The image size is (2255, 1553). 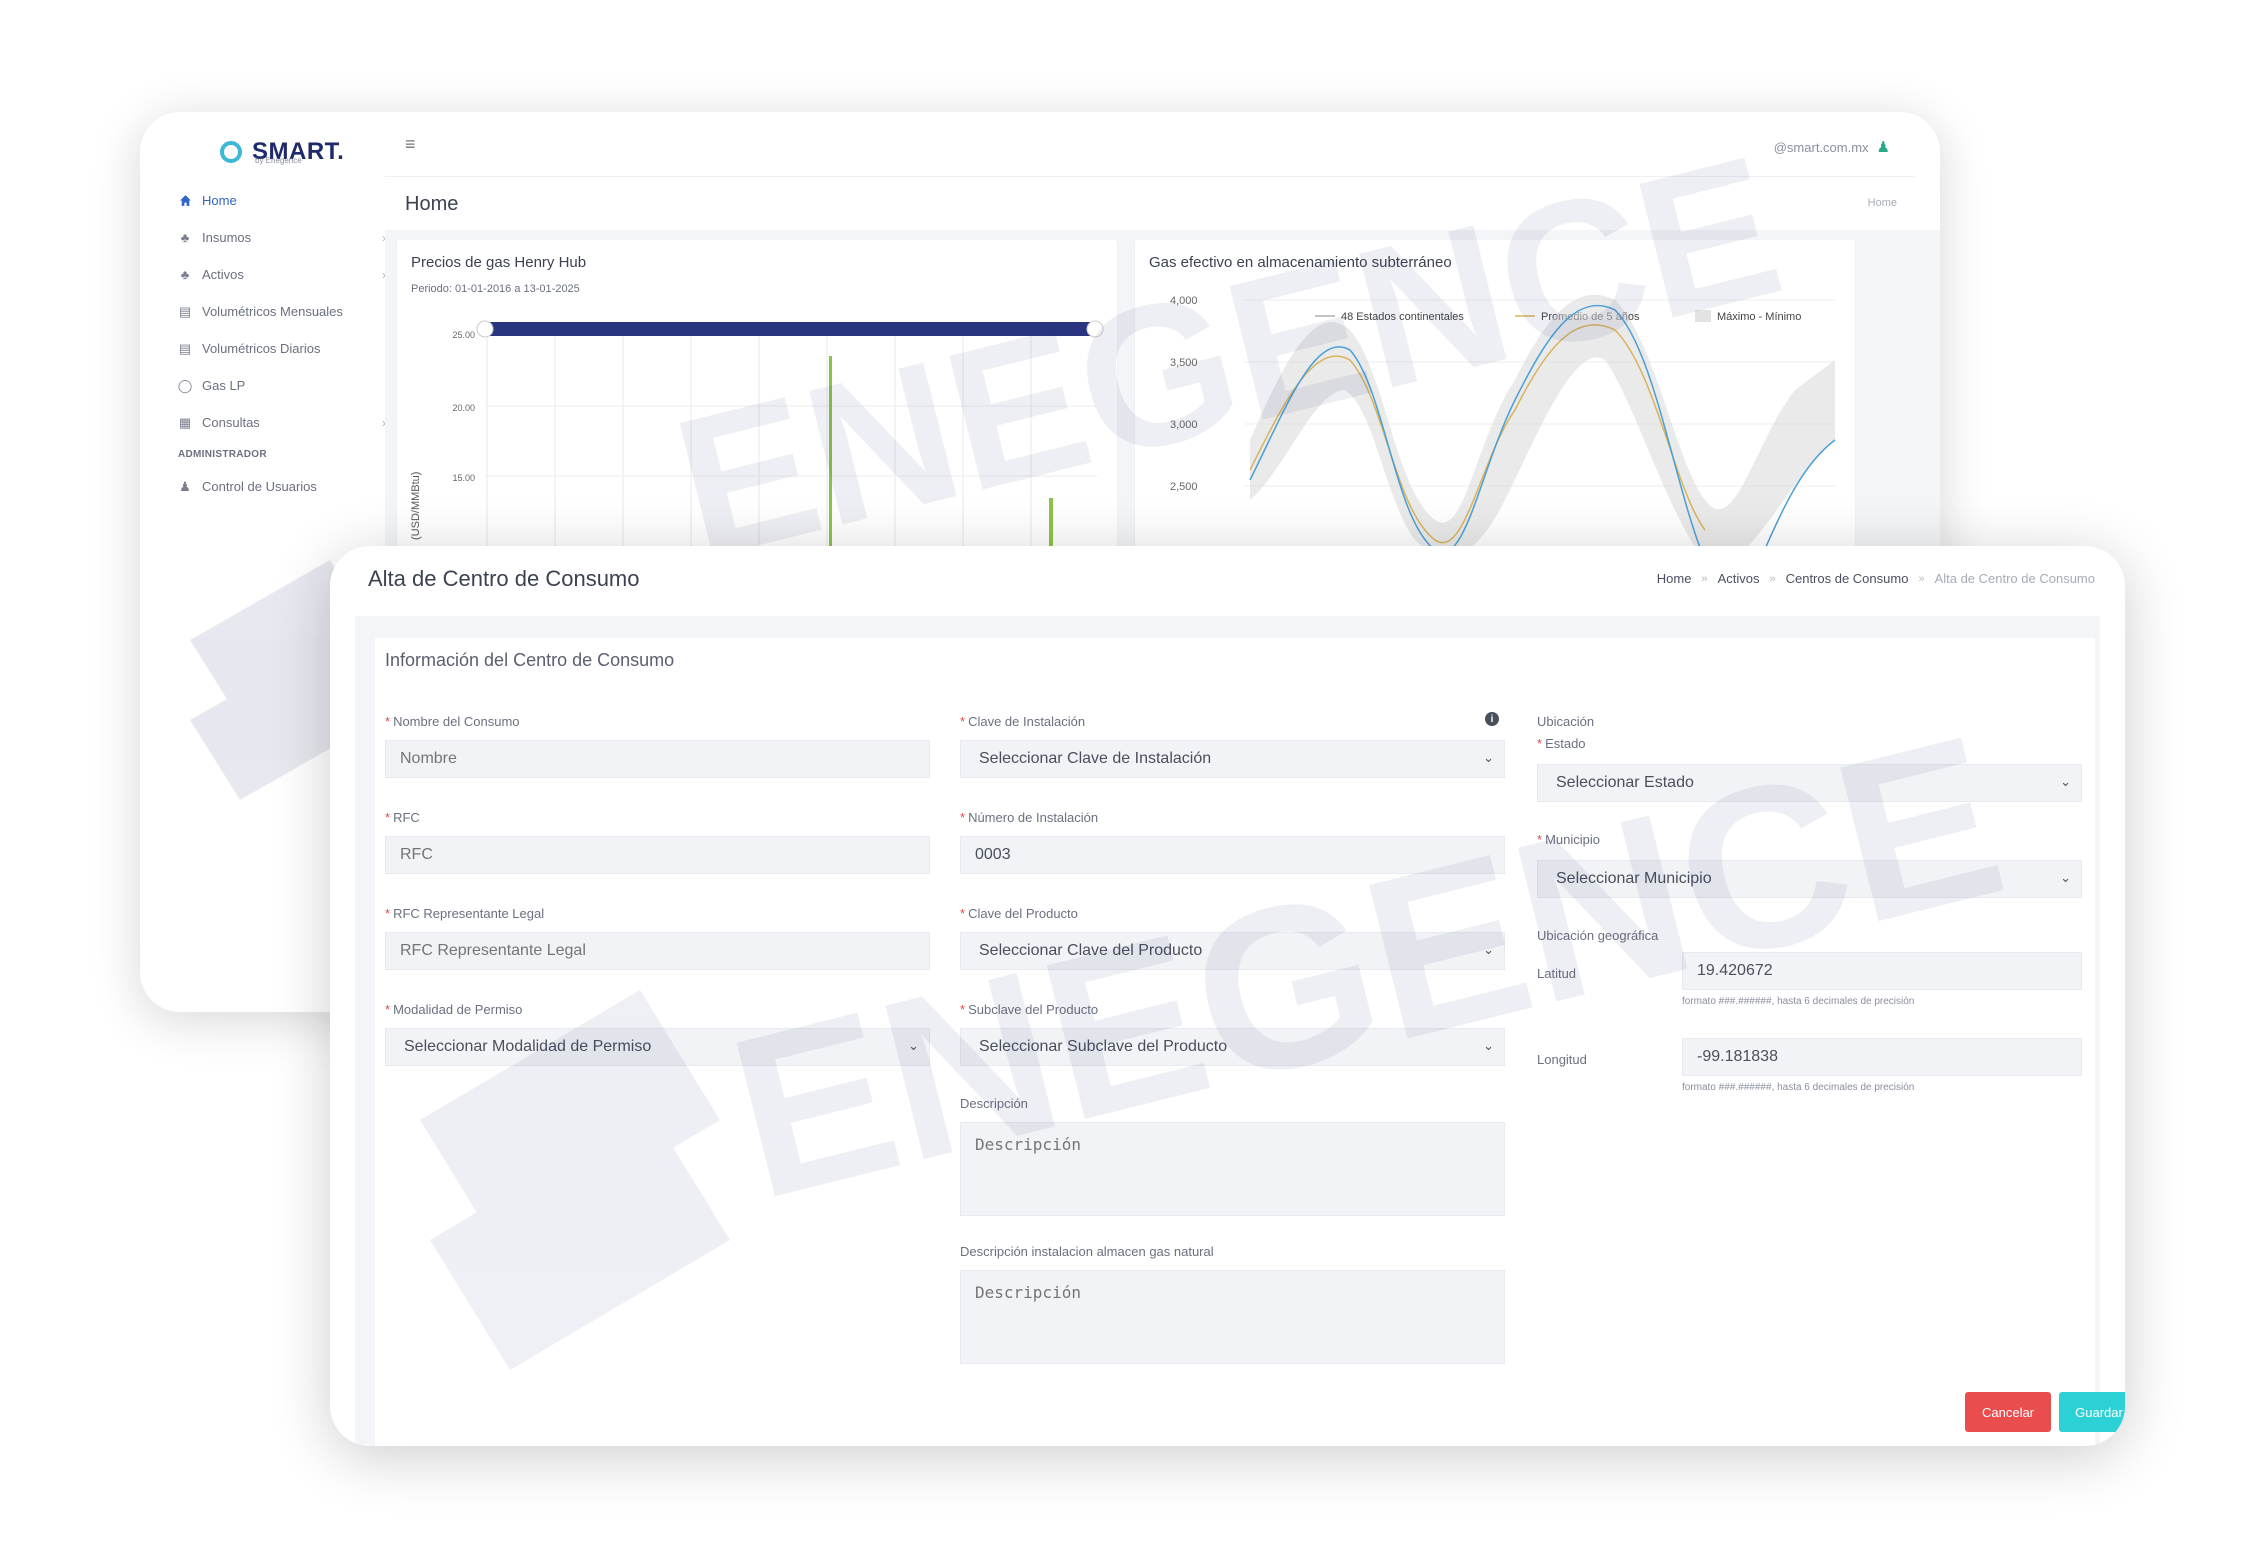 What do you see at coordinates (231, 152) in the screenshot?
I see `logo-drop-icon` at bounding box center [231, 152].